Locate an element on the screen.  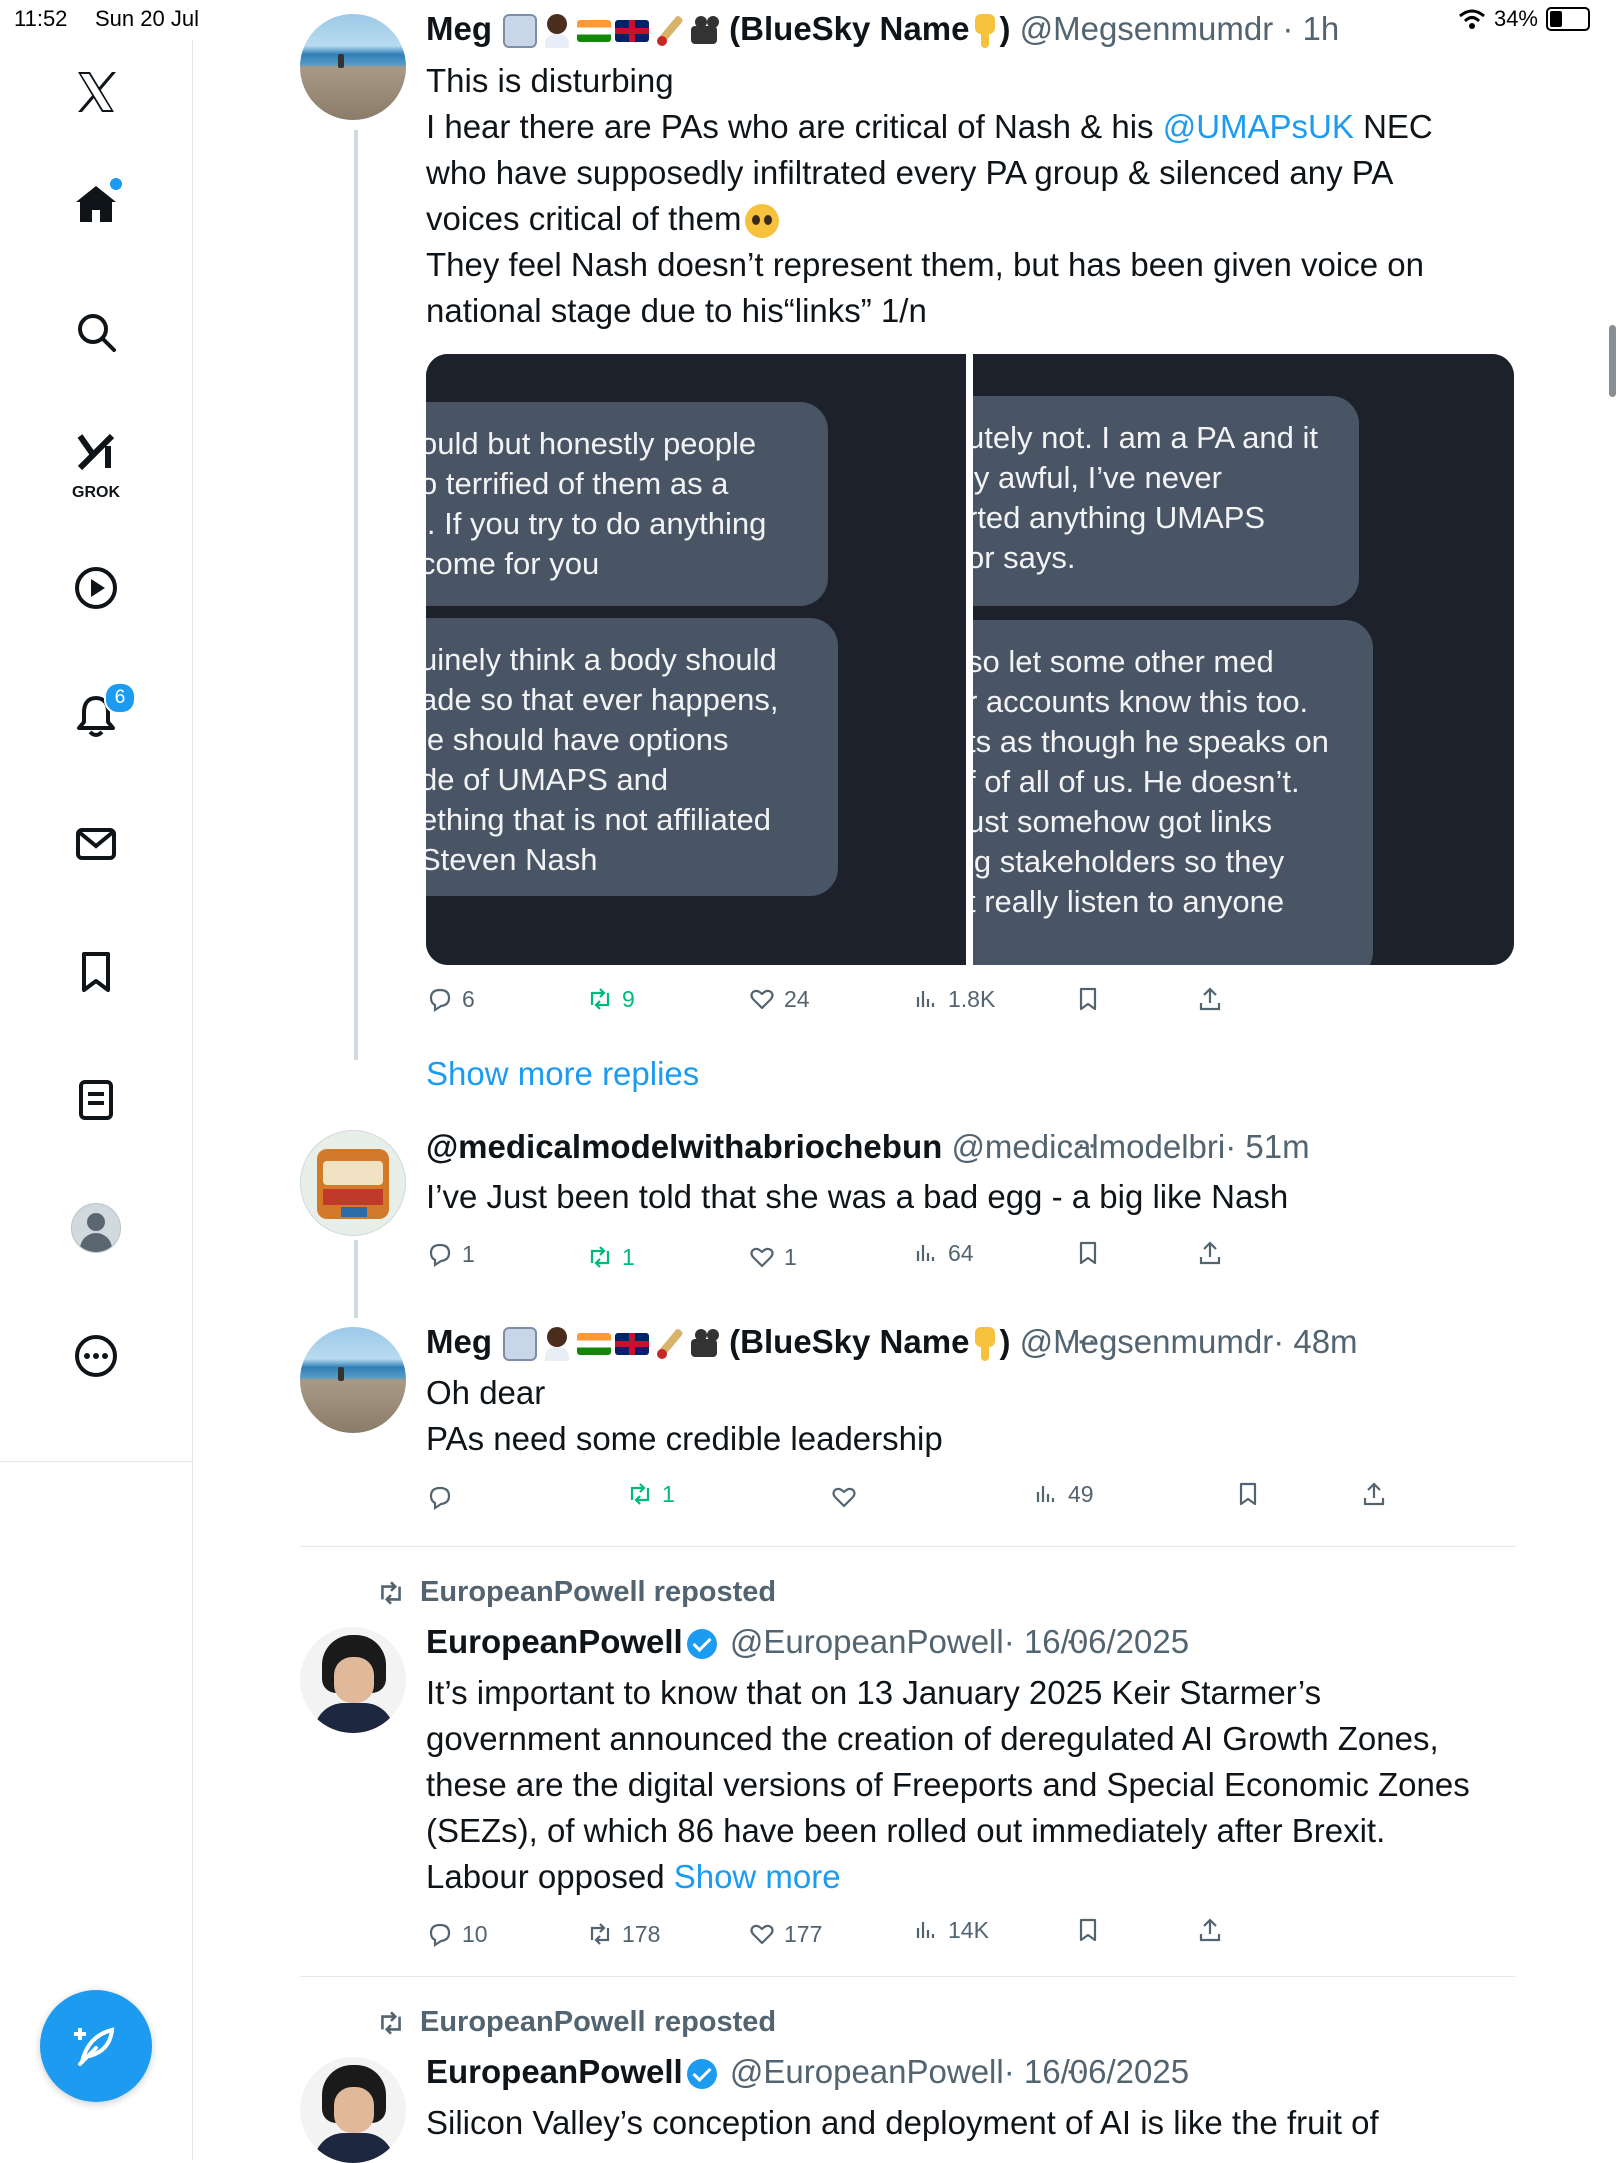
display-name: @medicalmodelwithabriochebun is located at coordinates (684, 1146).